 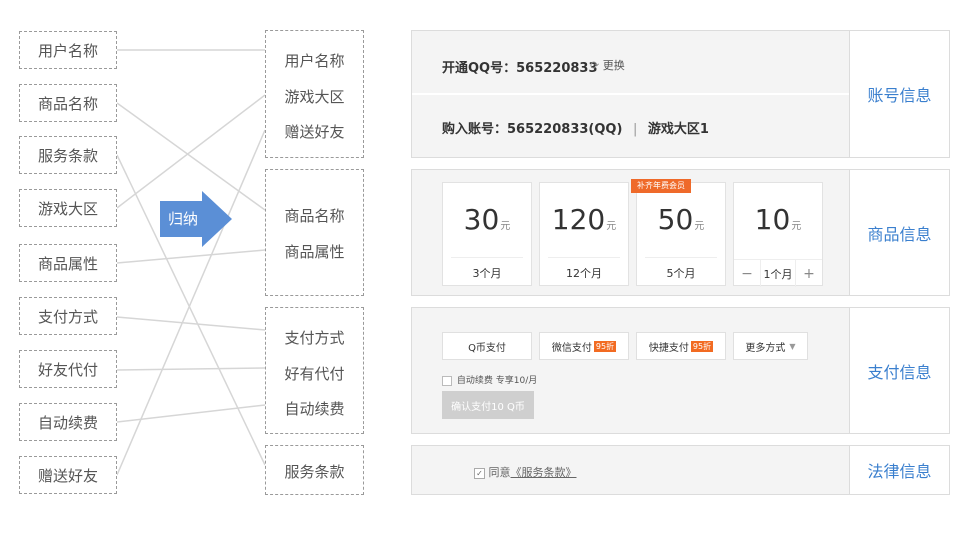 I want to click on plus-button: +, so click(x=809, y=273).